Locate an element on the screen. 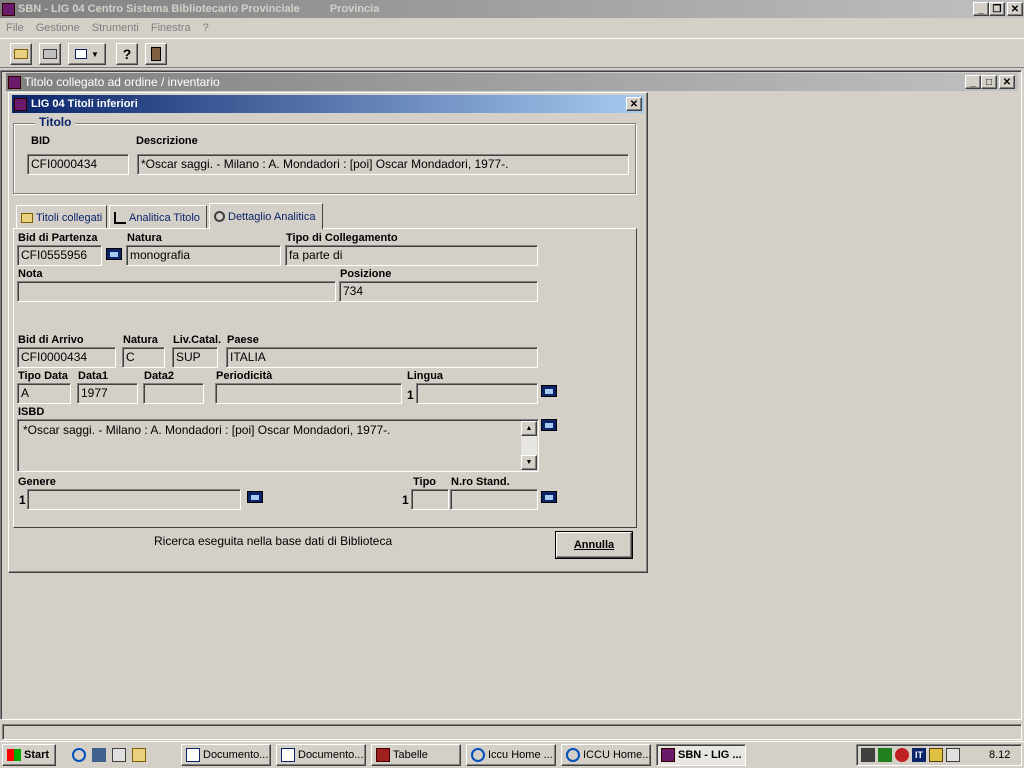 This screenshot has width=1024, height=768. app-subtitle: Provincia is located at coordinates (354, 9).